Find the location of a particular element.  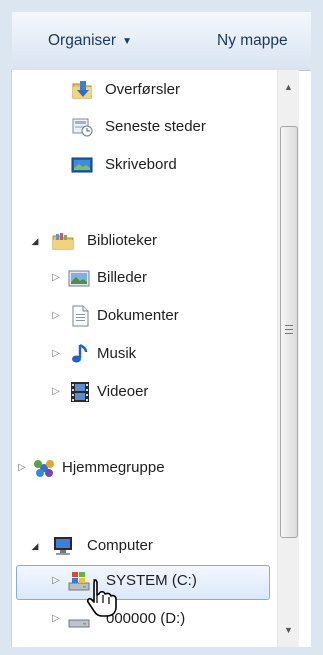

scrollbar-grip-icon is located at coordinates (289, 329).